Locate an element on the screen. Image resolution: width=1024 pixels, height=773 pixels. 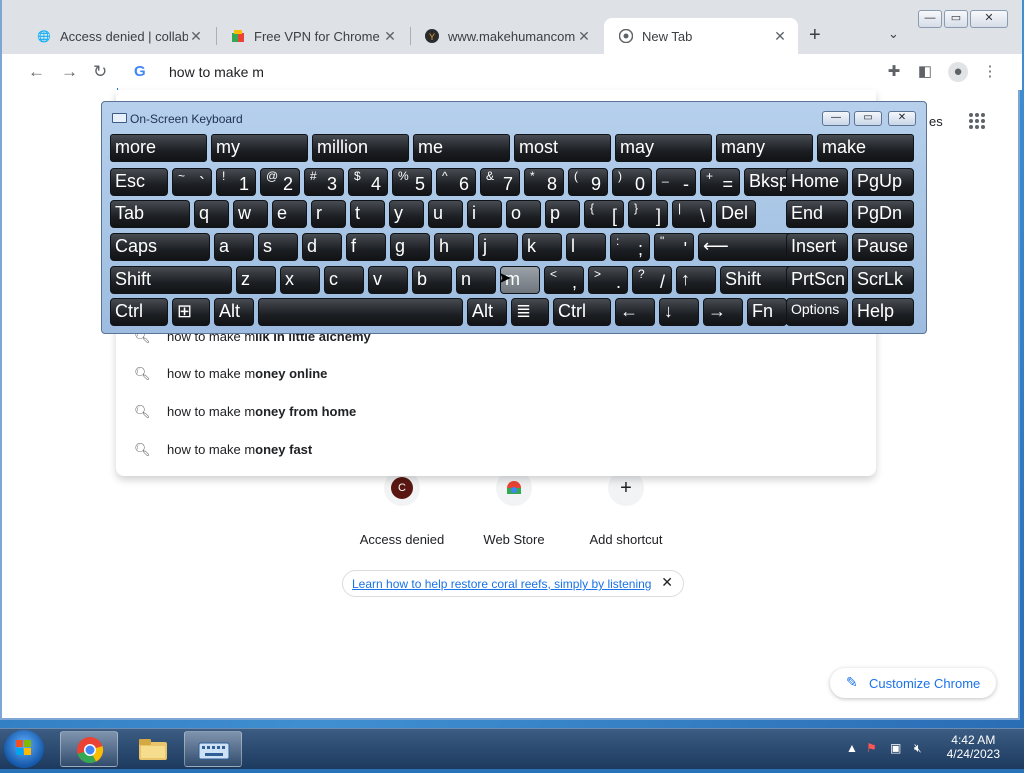
key-options: Options is located at coordinates (817, 312).